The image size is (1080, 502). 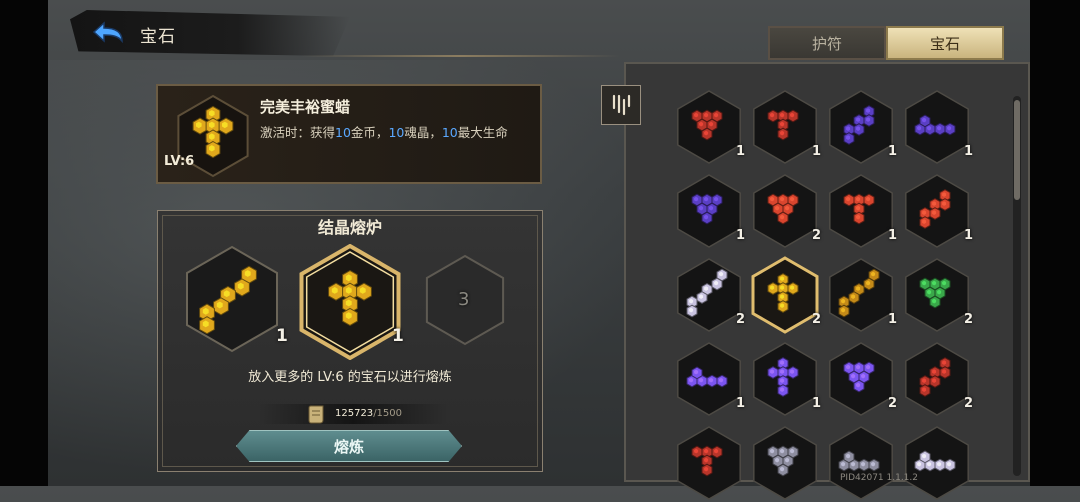 What do you see at coordinates (179, 161) in the screenshot?
I see `gem-level: LV:6` at bounding box center [179, 161].